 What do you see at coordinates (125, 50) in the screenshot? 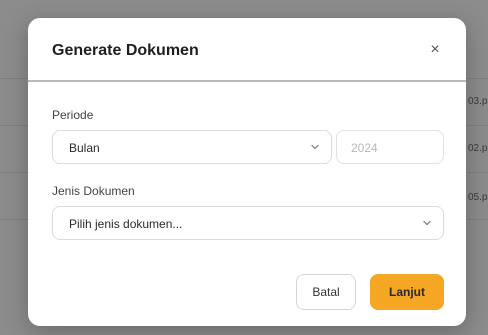
I see `modal-title: Generate Dokumen` at bounding box center [125, 50].